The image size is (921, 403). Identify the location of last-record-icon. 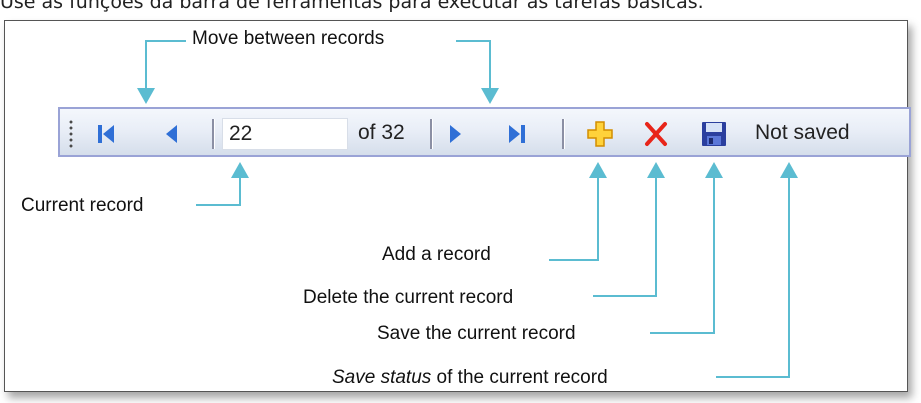
(517, 134).